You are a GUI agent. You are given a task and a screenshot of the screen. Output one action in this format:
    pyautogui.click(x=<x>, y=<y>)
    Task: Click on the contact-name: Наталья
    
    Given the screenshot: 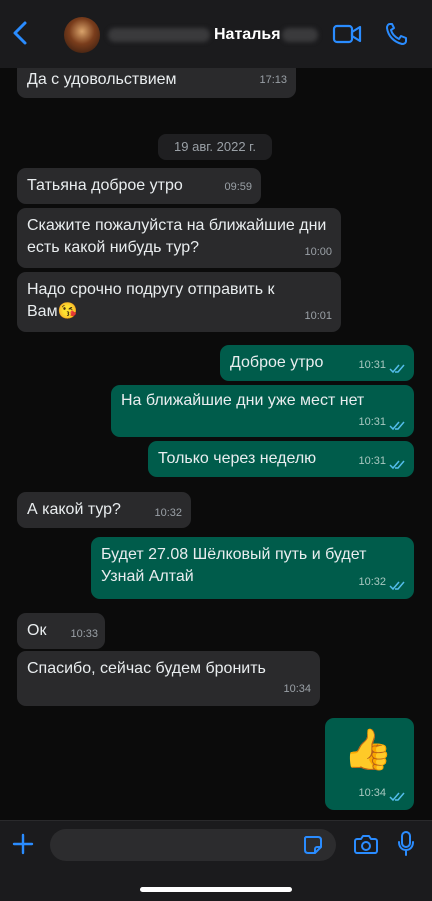 What is the action you would take?
    pyautogui.click(x=247, y=35)
    